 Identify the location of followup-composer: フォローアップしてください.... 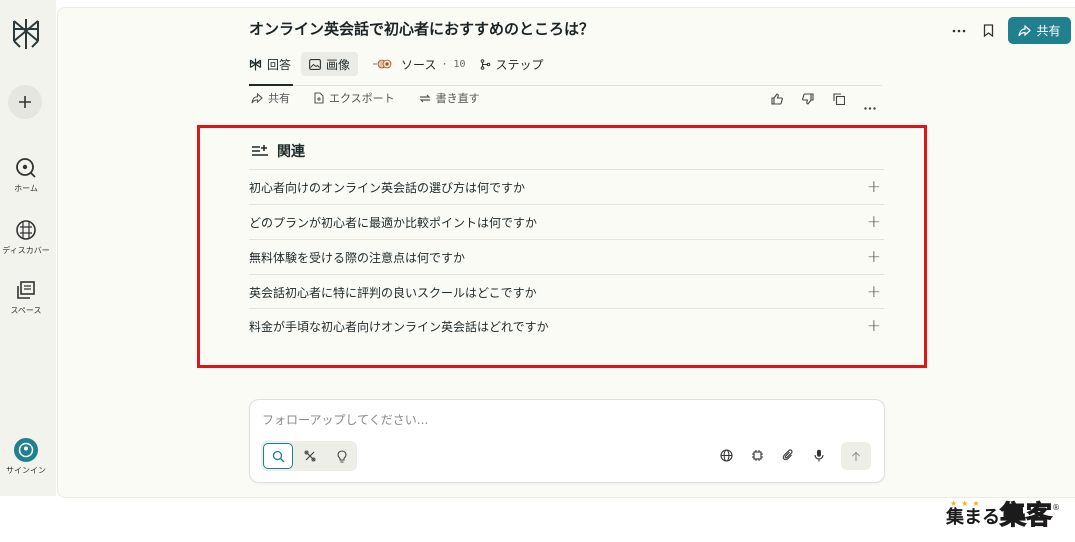
(567, 441).